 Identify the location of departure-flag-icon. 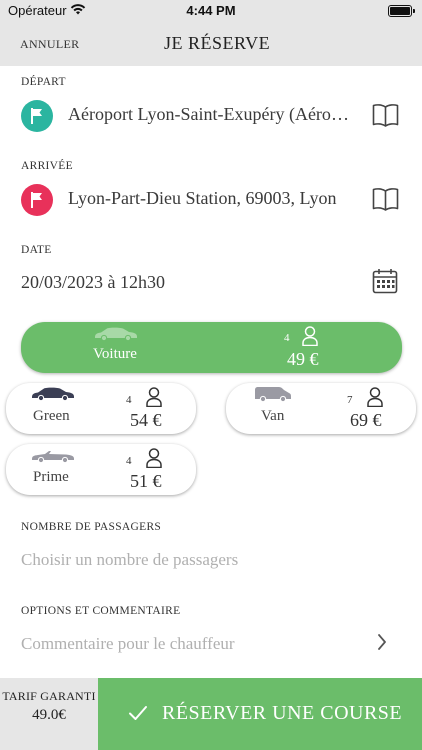
(37, 116).